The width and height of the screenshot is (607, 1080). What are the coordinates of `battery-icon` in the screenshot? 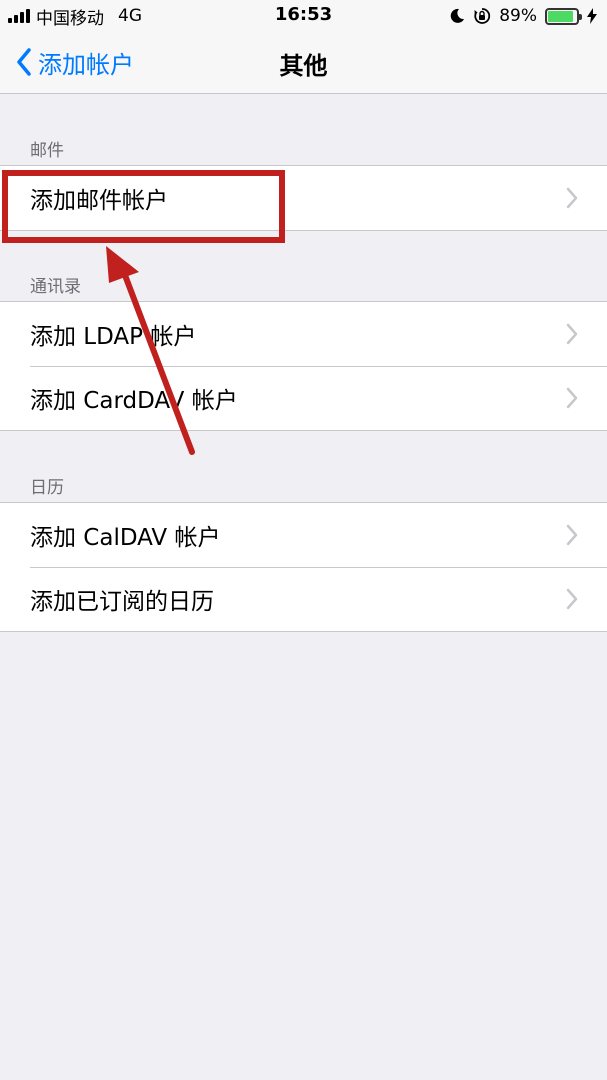 It's located at (563, 16).